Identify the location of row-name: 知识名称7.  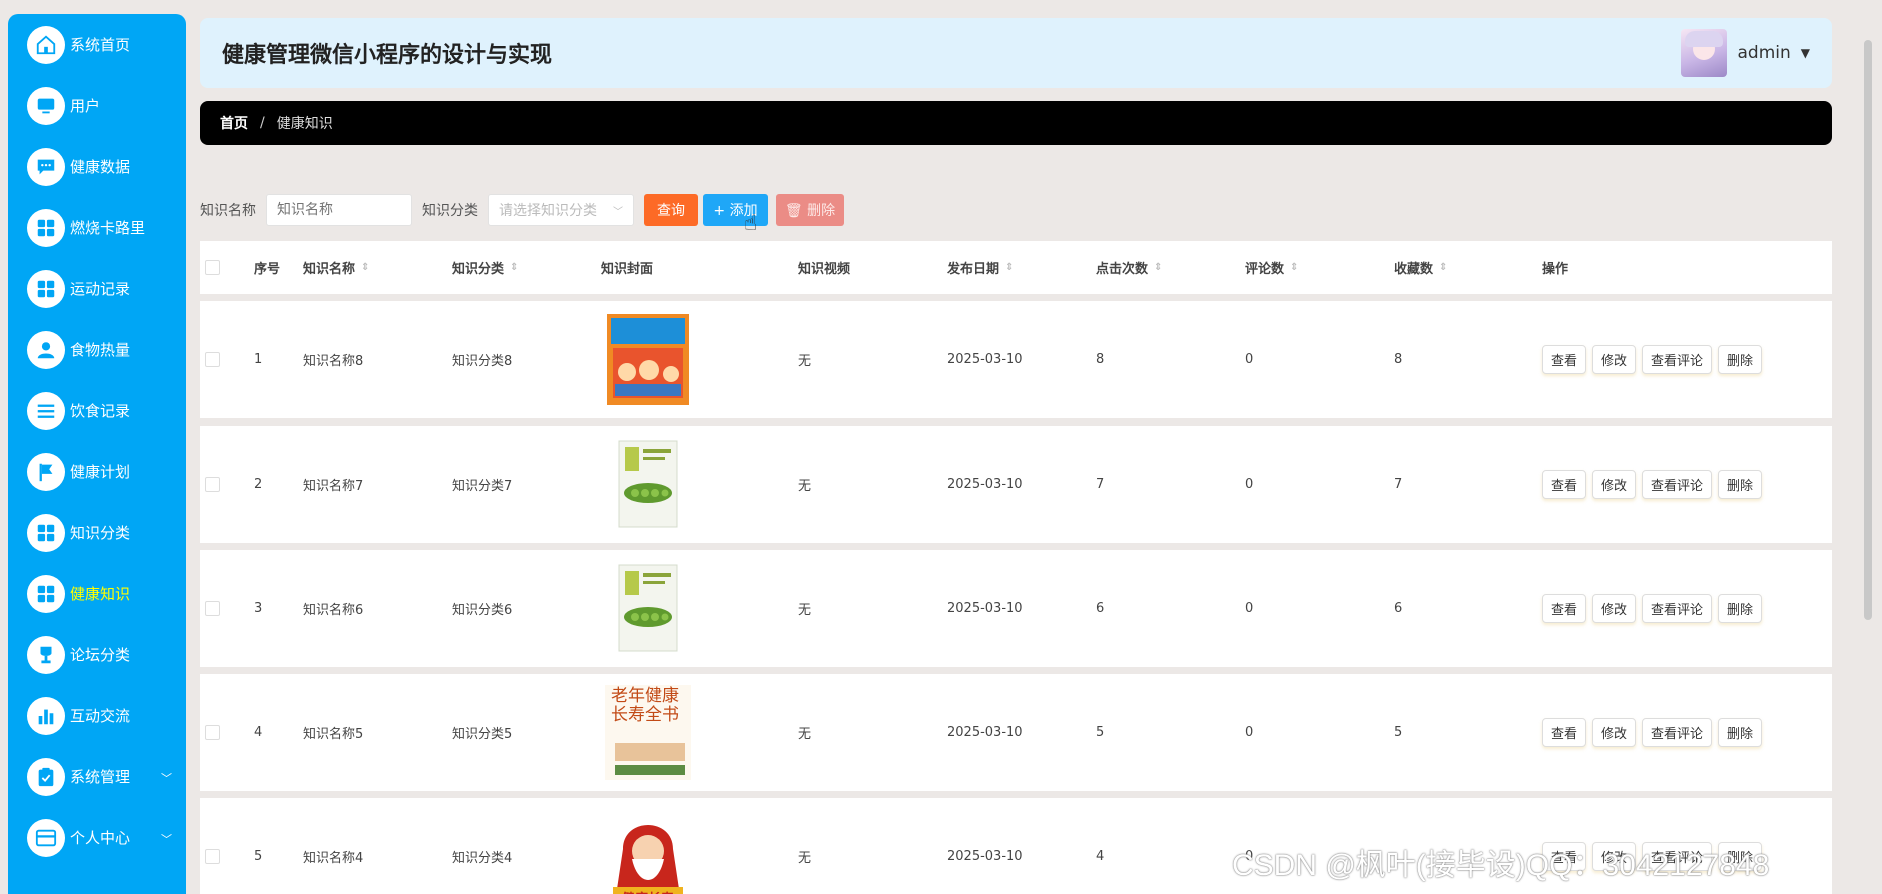
(333, 484).